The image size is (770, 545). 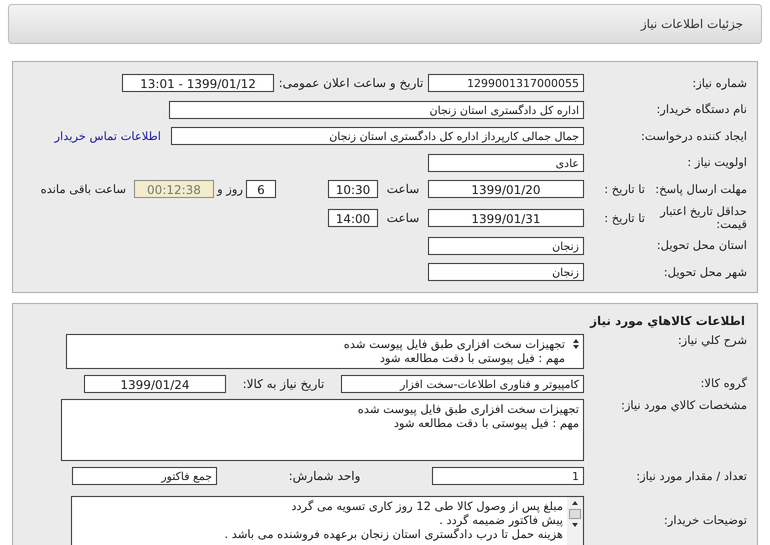 I want to click on input-field: جمع فاکتور, so click(x=144, y=476).